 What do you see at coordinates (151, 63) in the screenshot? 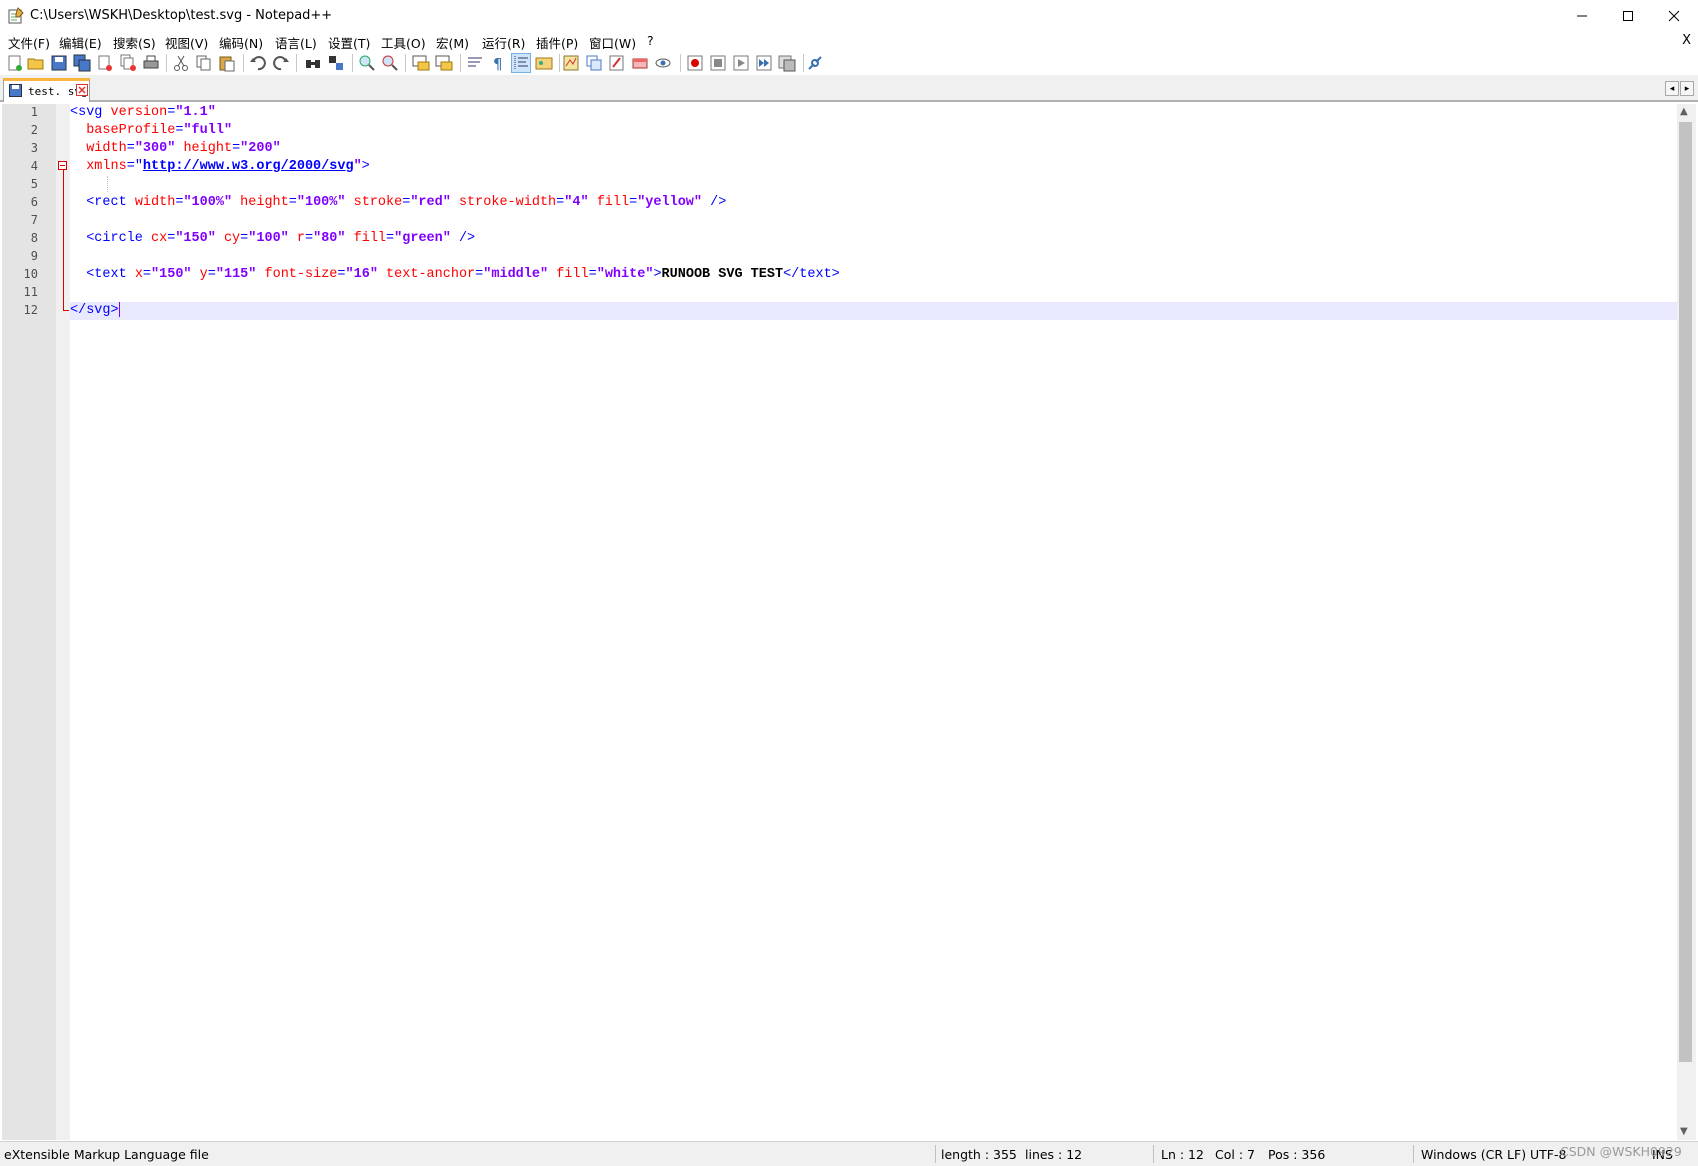
I see `print-icon` at bounding box center [151, 63].